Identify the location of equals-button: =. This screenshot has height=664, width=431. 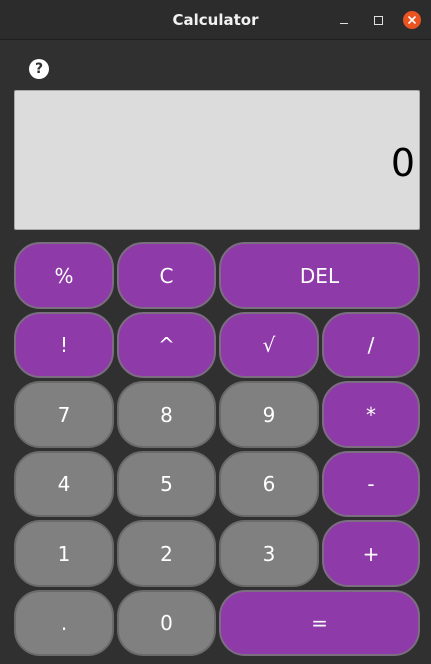
(319, 623).